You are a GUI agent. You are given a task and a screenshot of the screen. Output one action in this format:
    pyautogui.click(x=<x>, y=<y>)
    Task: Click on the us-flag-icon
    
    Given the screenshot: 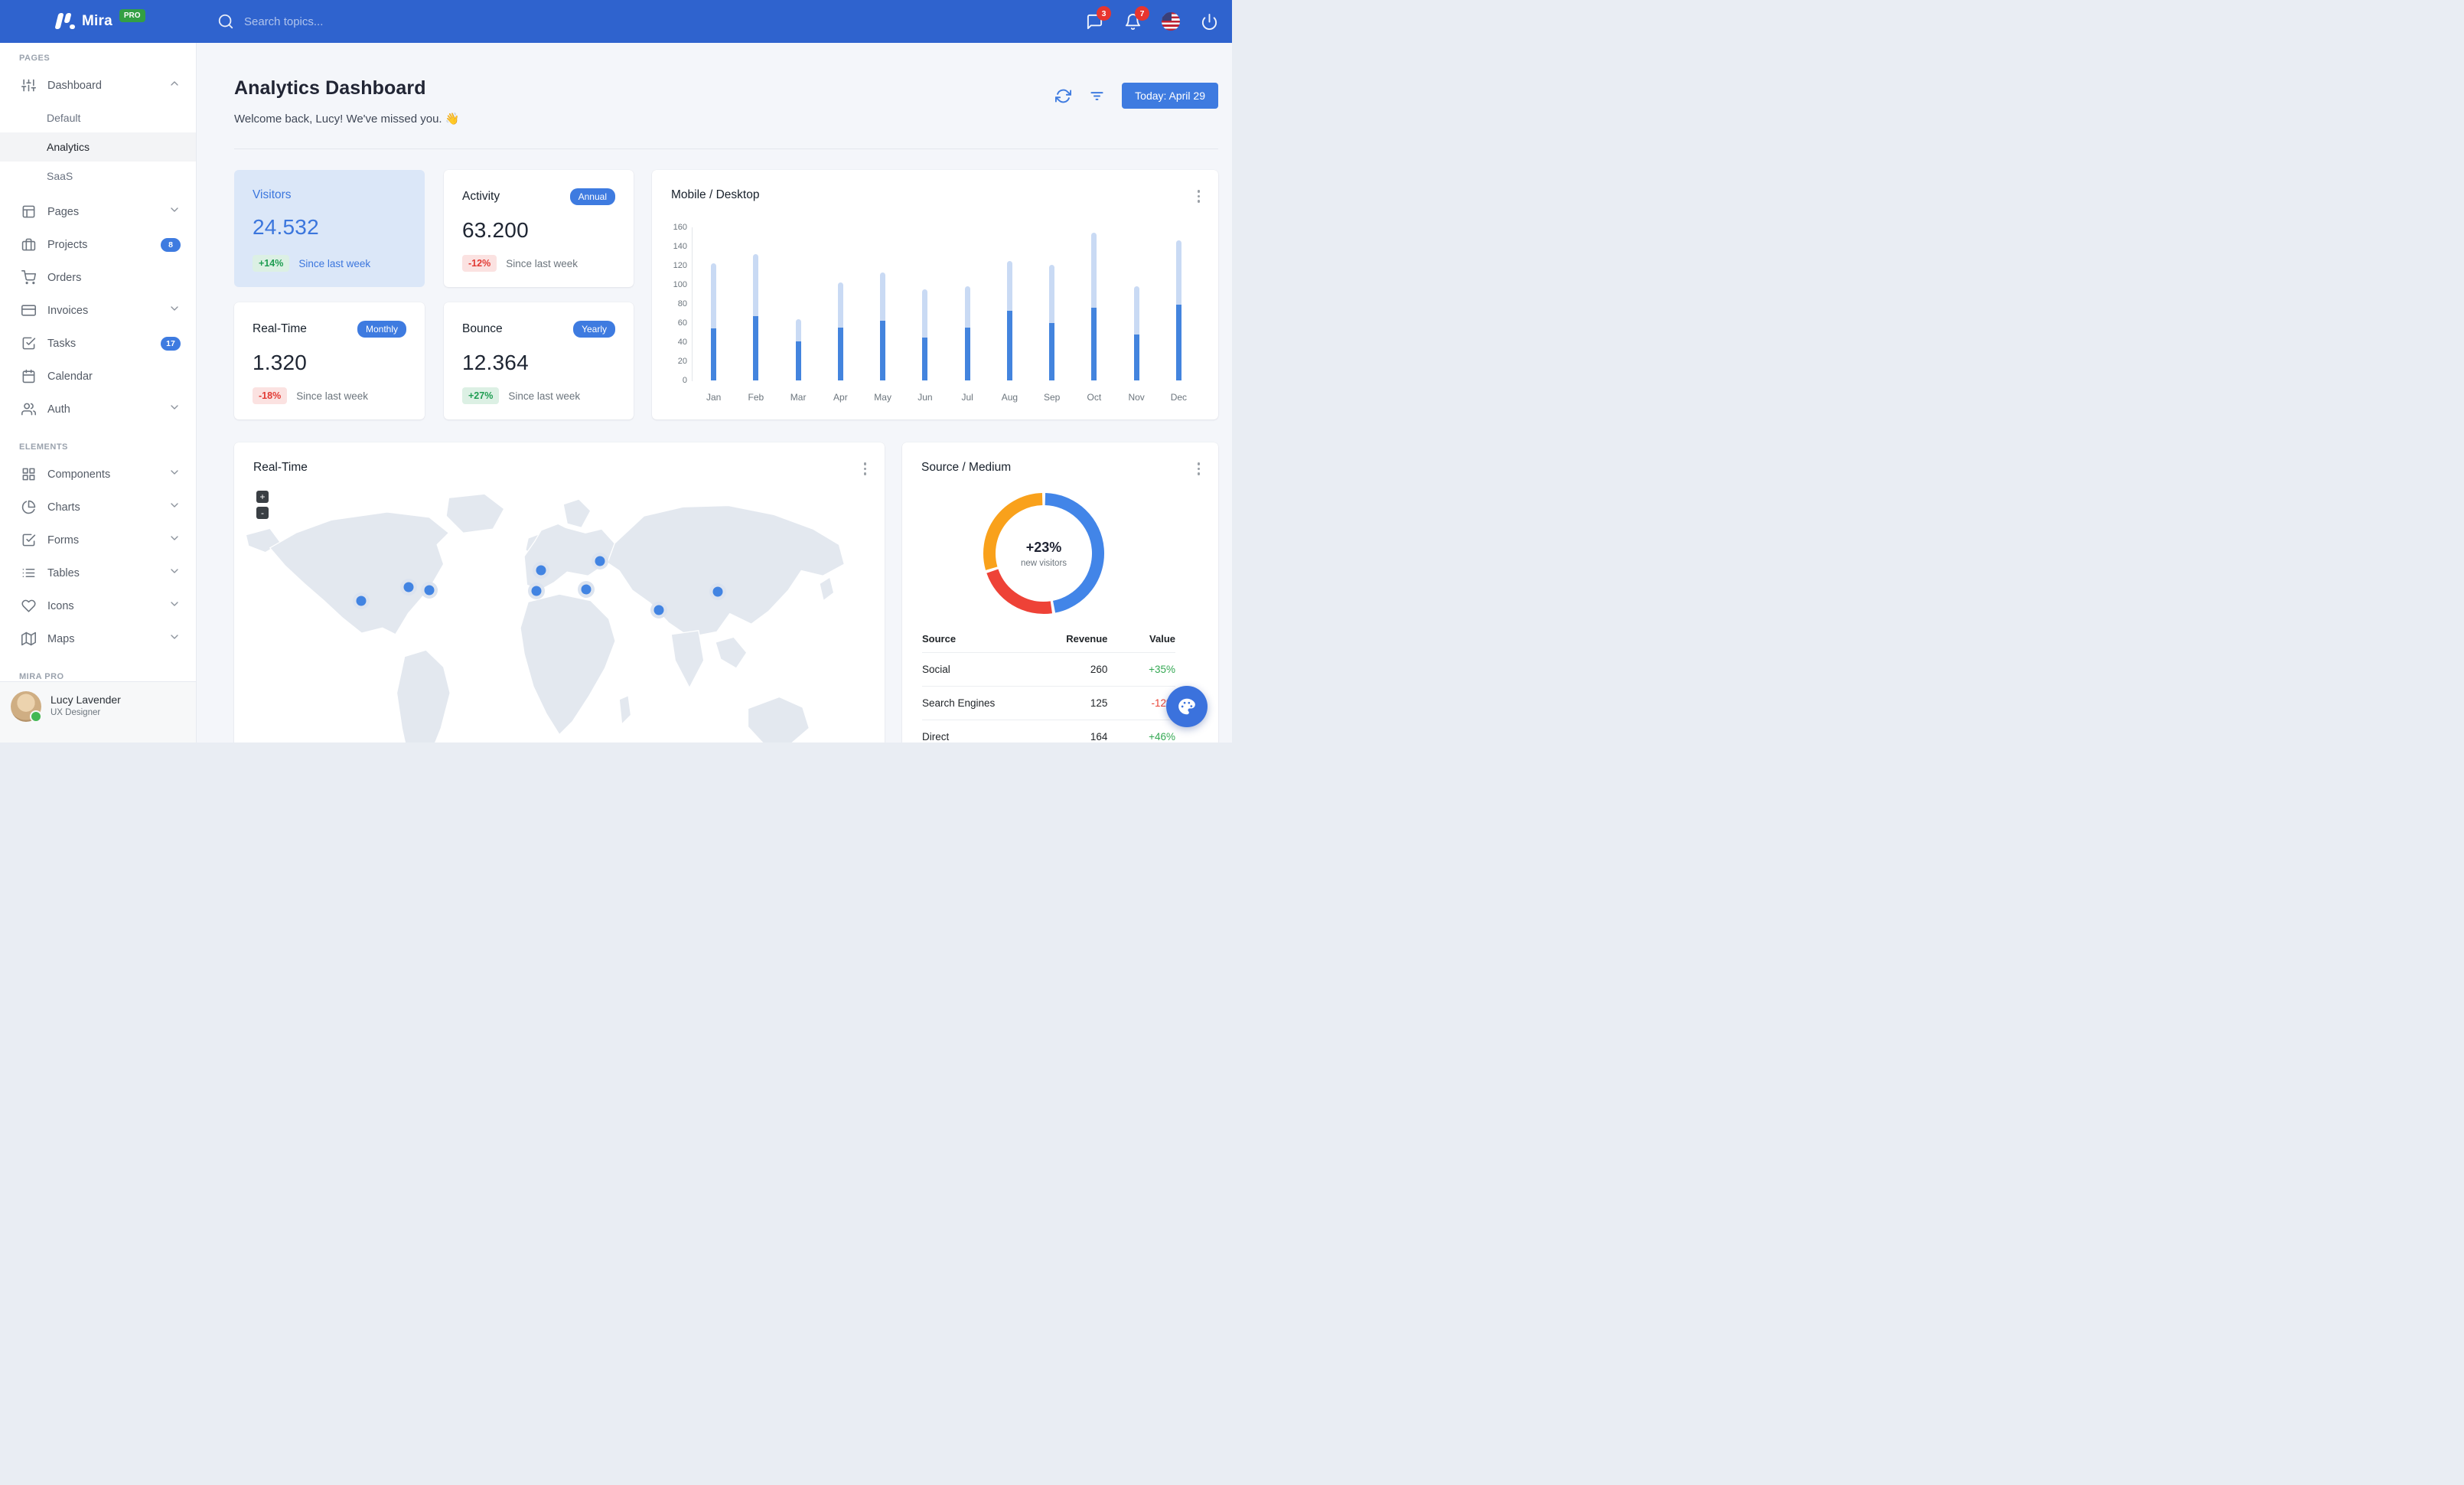 What is the action you would take?
    pyautogui.click(x=1171, y=21)
    